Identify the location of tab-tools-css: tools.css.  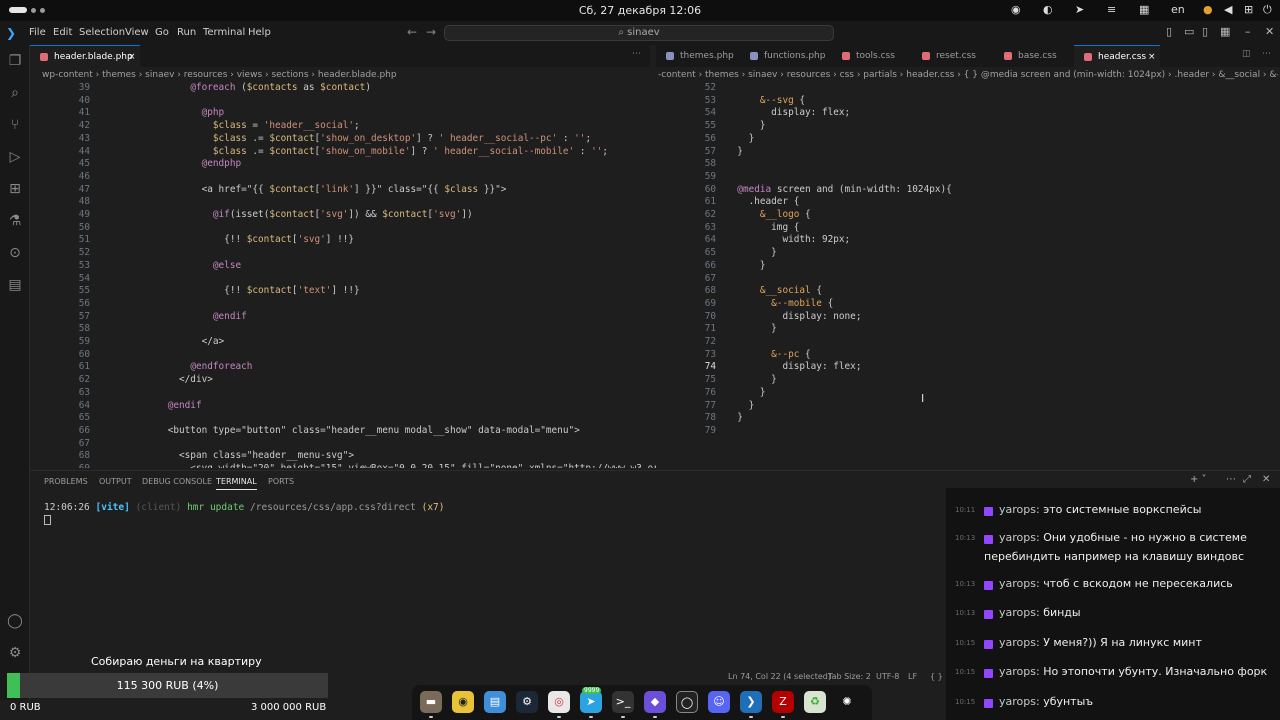
(863, 56).